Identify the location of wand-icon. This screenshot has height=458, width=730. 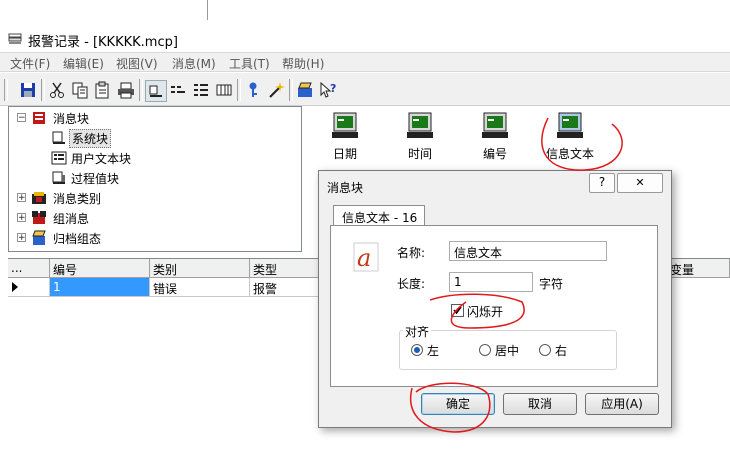
(276, 90).